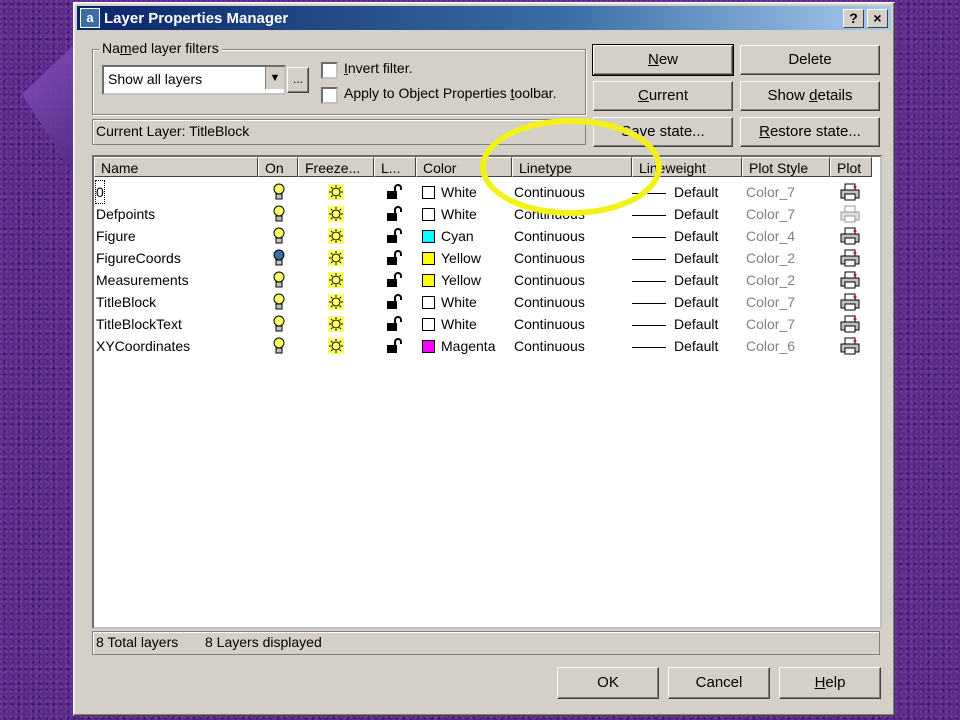 This screenshot has width=960, height=720. I want to click on layer-name: 0, so click(100, 192).